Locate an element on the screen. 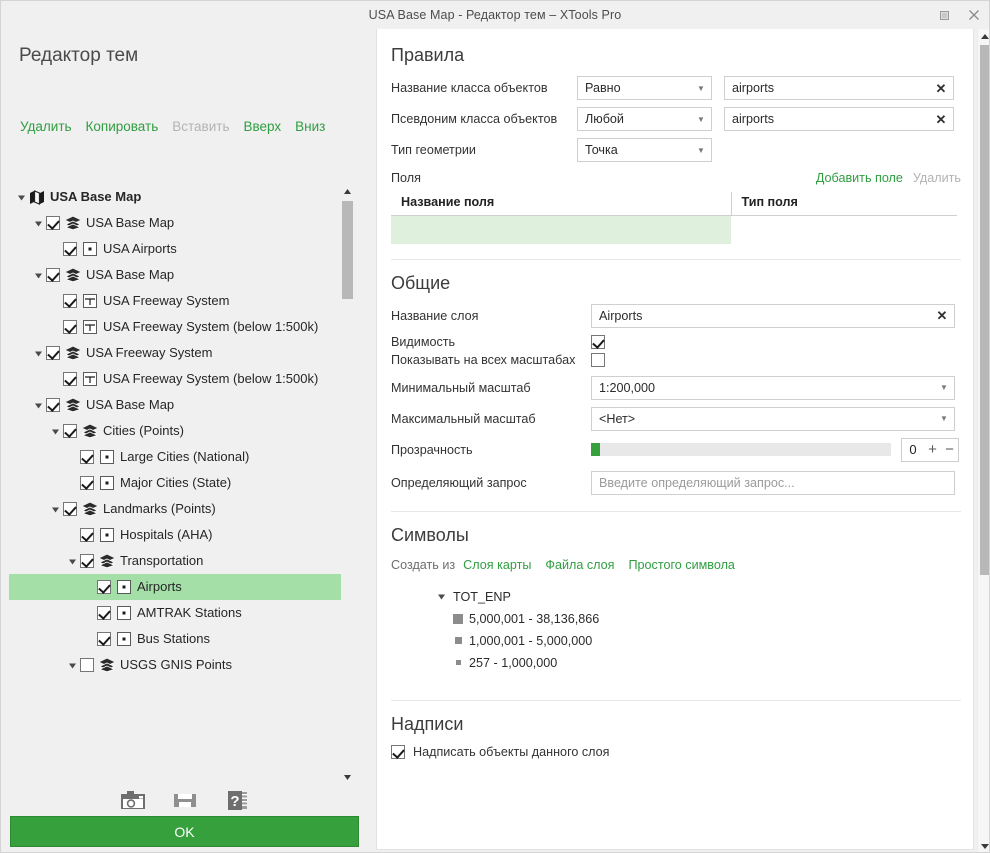 The image size is (990, 853). geometry-type-select: Точка ▼ is located at coordinates (644, 150).